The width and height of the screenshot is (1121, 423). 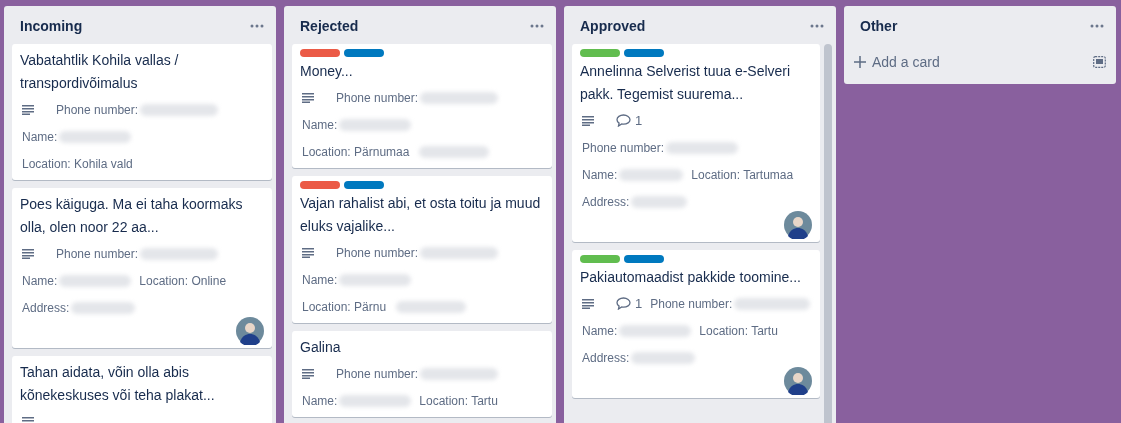 What do you see at coordinates (613, 26) in the screenshot?
I see `list-title: Approved` at bounding box center [613, 26].